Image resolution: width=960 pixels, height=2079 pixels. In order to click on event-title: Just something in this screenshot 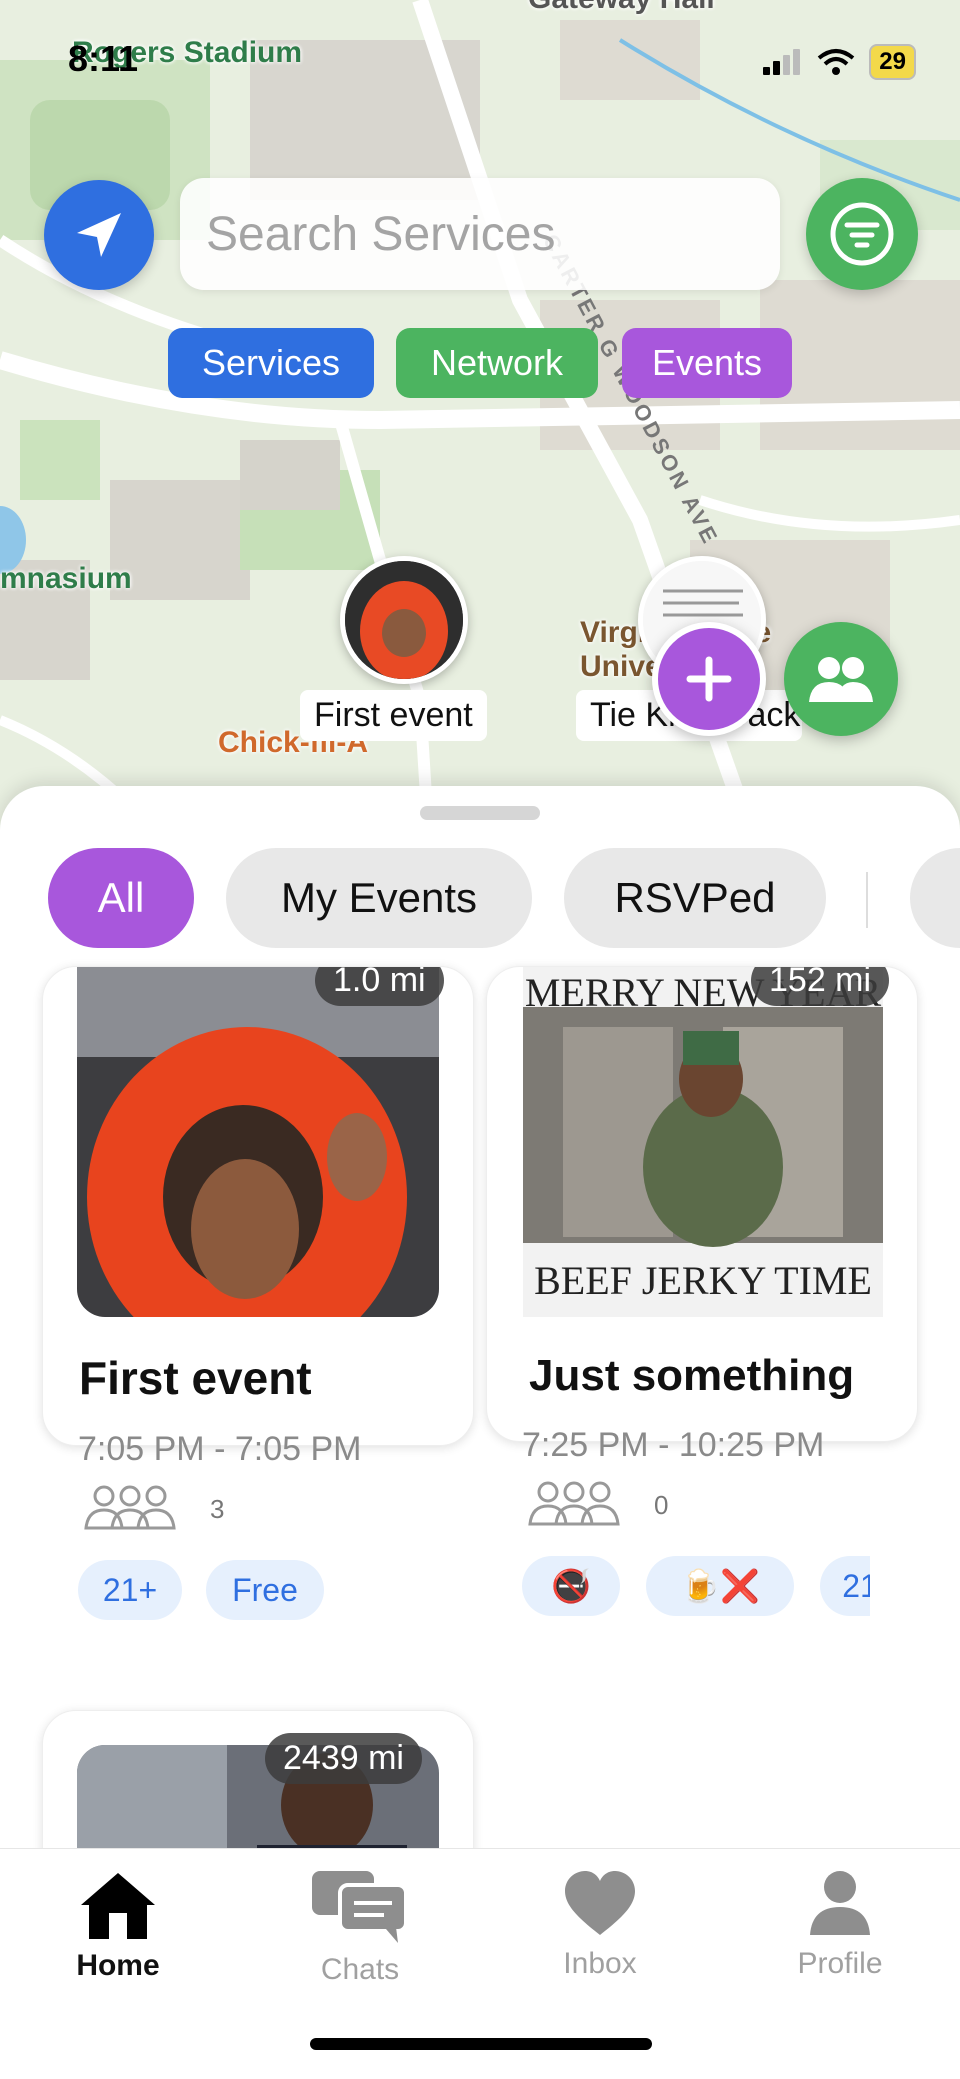, I will do `click(692, 1375)`.